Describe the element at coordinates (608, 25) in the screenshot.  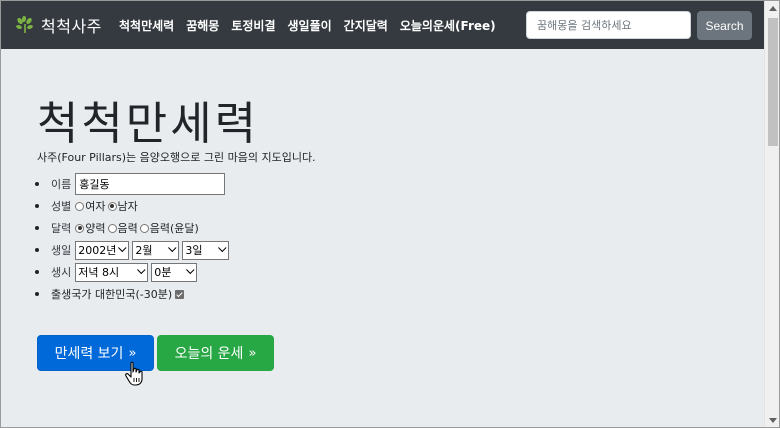
I see `search-input` at that location.